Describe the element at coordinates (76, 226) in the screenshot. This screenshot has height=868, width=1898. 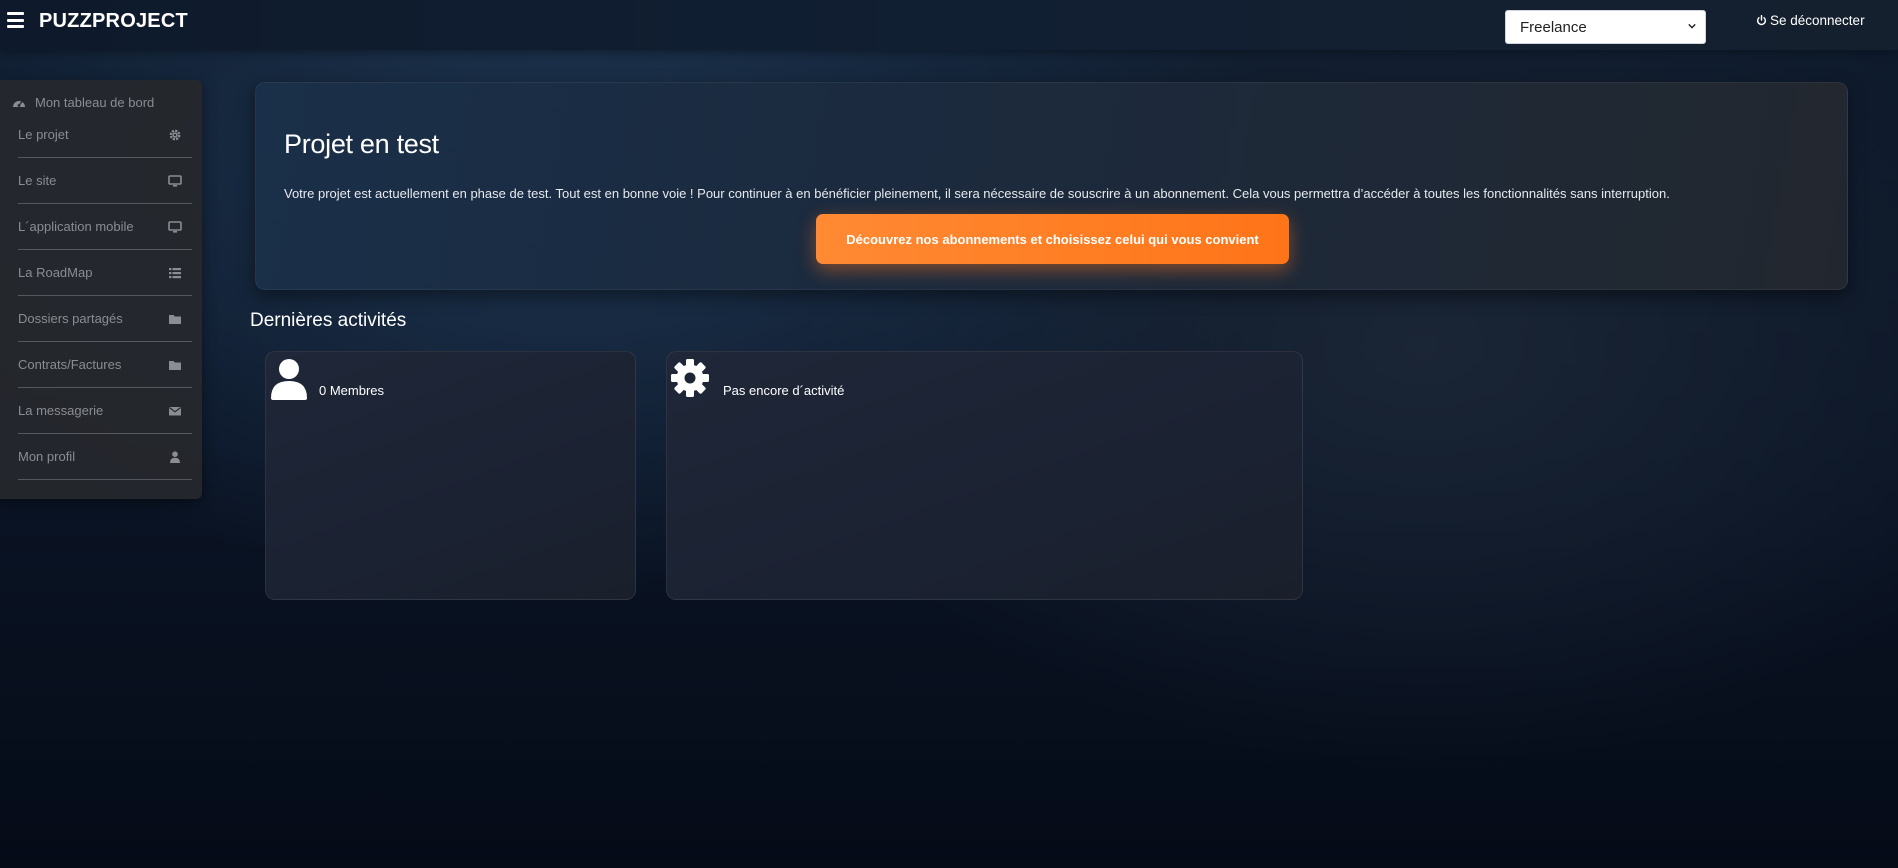
I see `sidebar-item-label: L´application mobile` at that location.